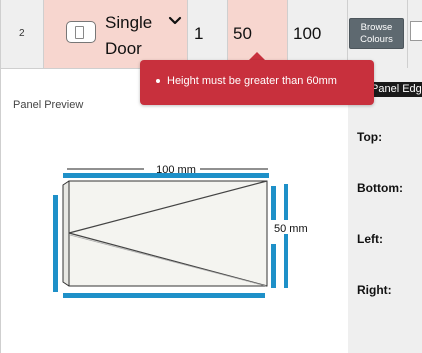 Image resolution: width=422 pixels, height=353 pixels. What do you see at coordinates (166, 175) in the screenshot?
I see `top-edge-band` at bounding box center [166, 175].